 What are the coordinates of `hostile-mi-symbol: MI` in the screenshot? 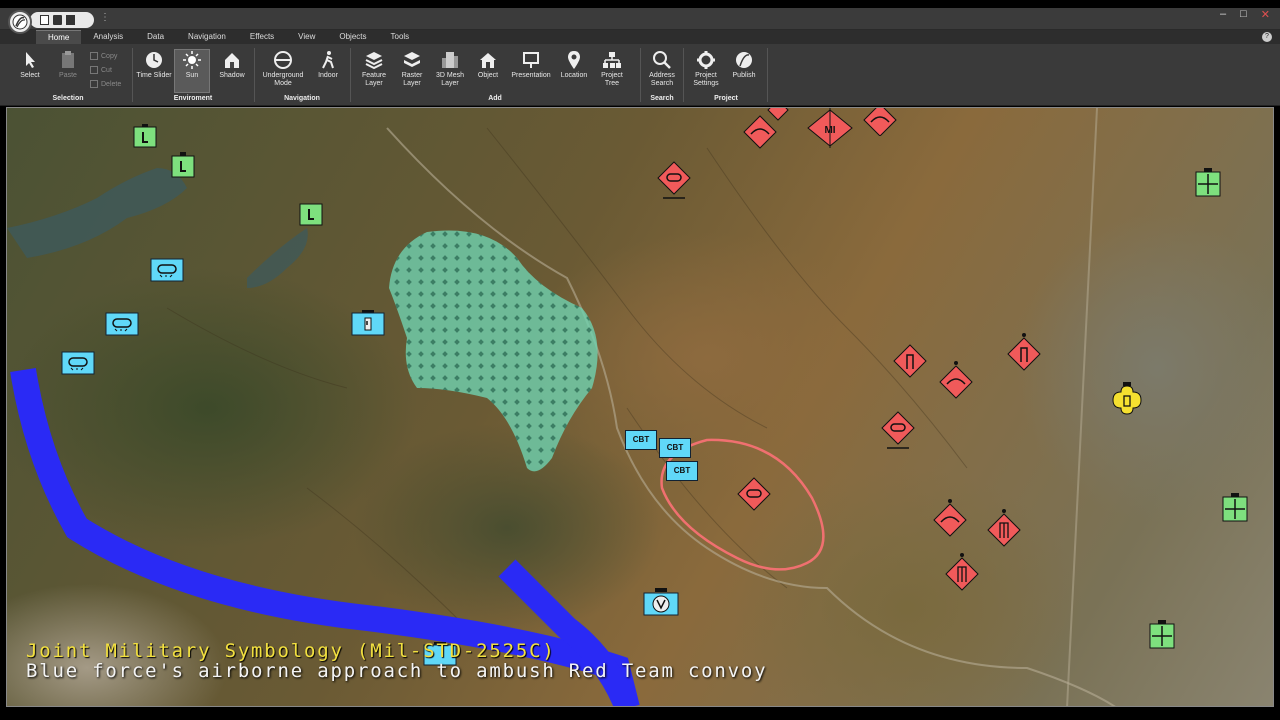 It's located at (830, 130).